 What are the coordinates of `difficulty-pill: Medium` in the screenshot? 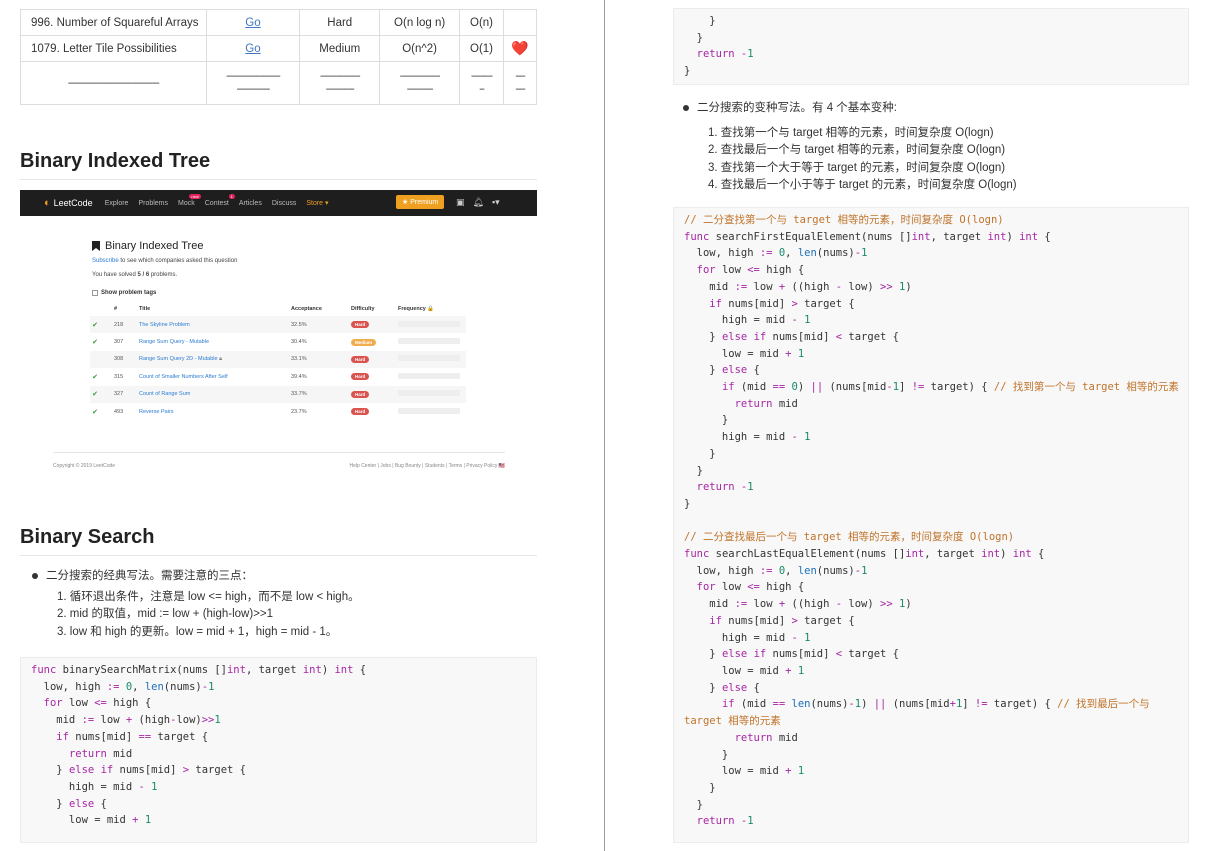 It's located at (364, 342).